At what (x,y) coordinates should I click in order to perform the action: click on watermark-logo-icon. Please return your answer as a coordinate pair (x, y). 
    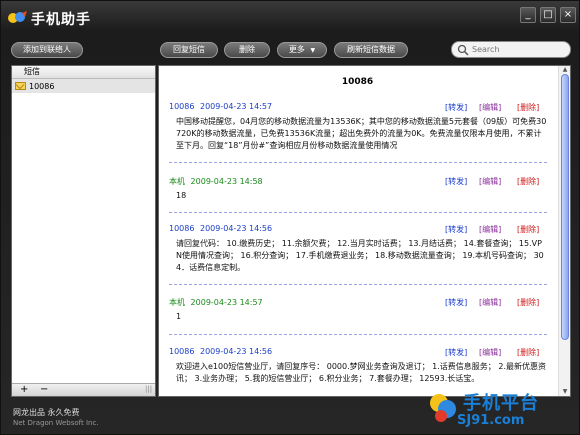
    Looking at the image, I should click on (443, 408).